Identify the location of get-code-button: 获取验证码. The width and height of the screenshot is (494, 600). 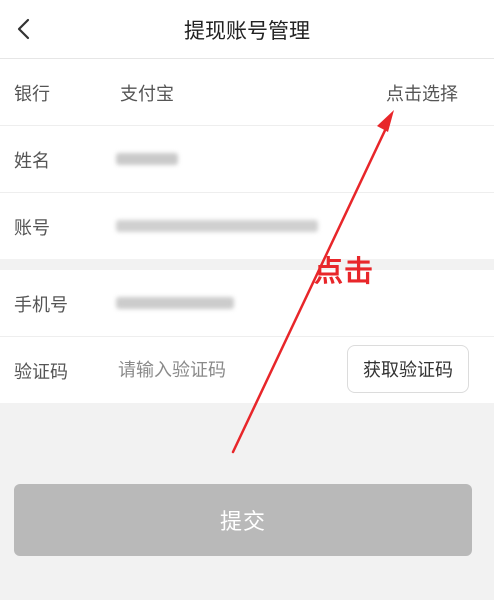
(408, 369).